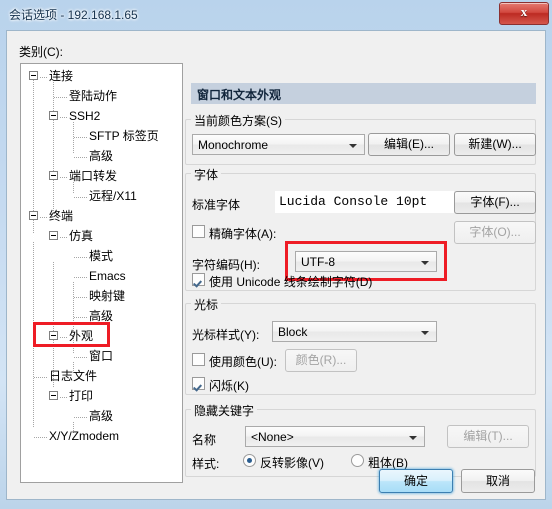 This screenshot has height=509, width=552. I want to click on use-color-checkbox, so click(198, 359).